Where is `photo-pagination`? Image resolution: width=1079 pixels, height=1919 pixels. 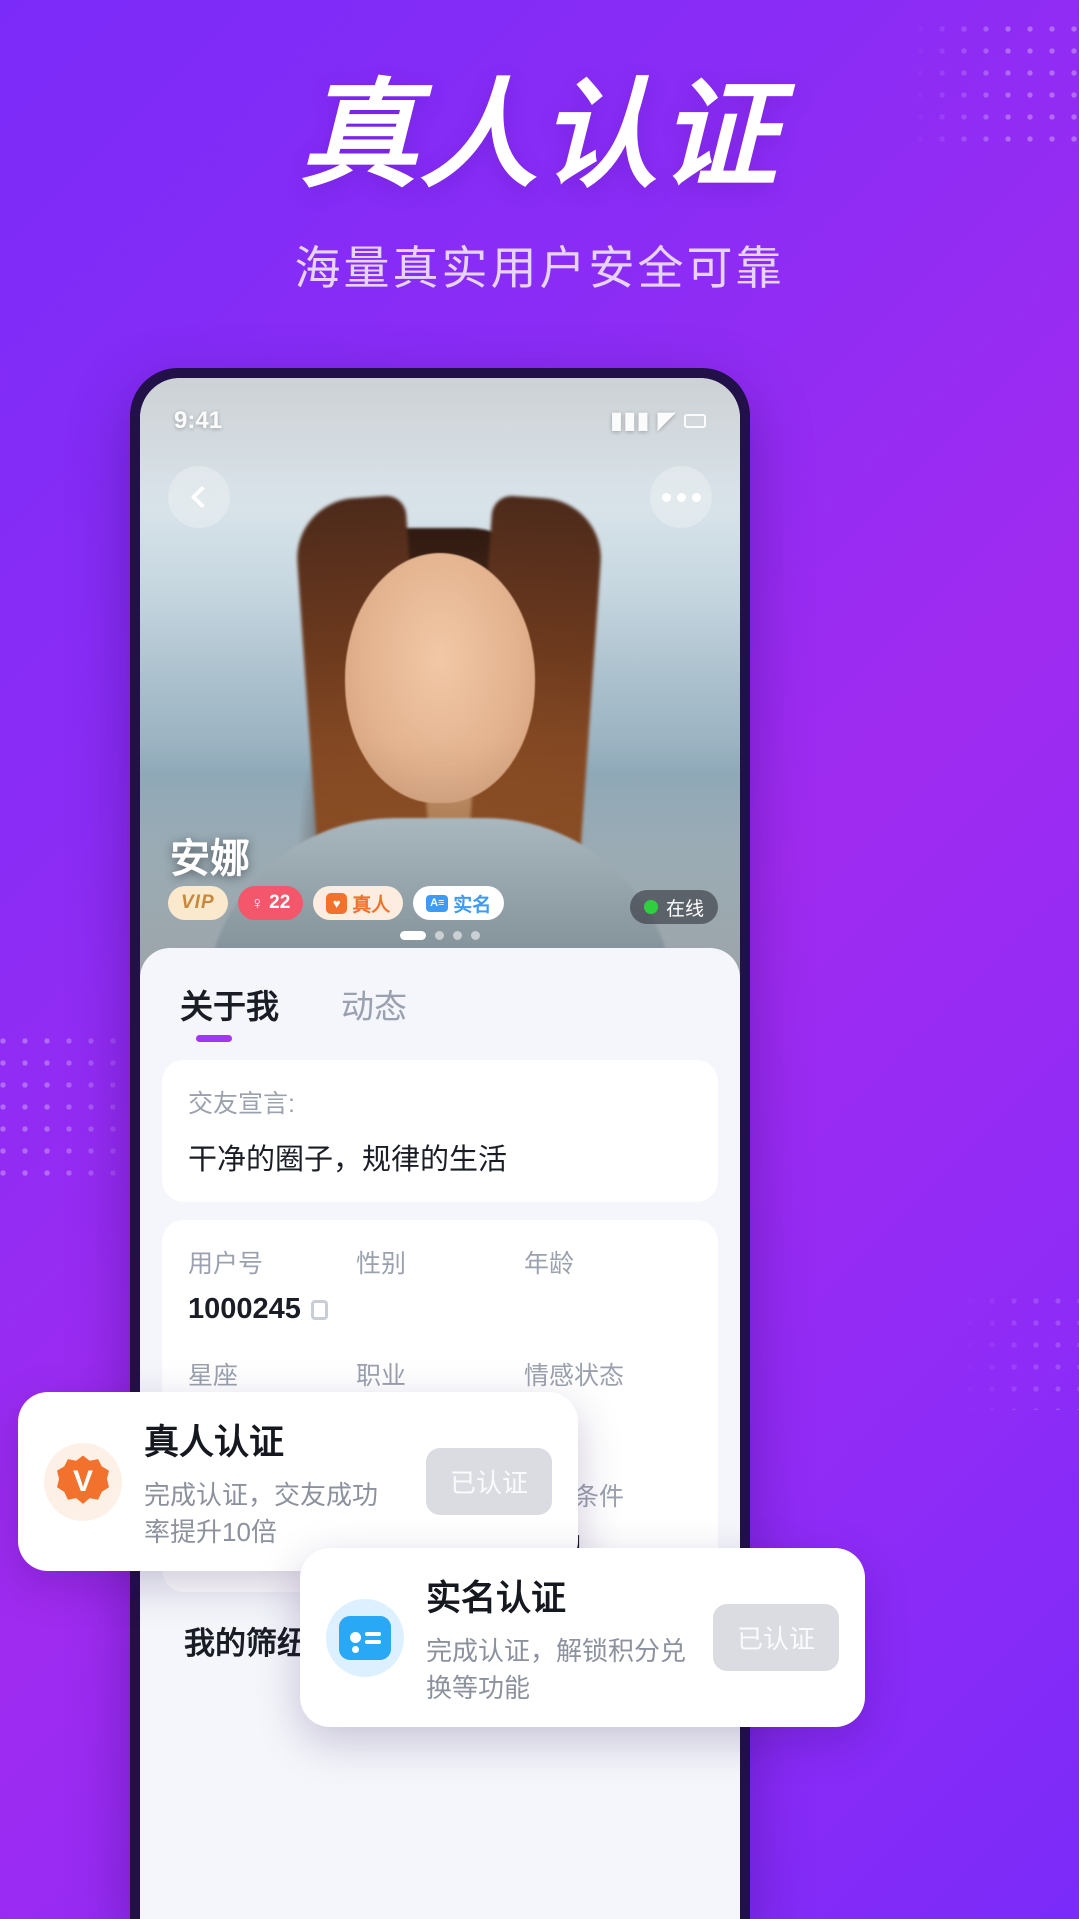 photo-pagination is located at coordinates (440, 935).